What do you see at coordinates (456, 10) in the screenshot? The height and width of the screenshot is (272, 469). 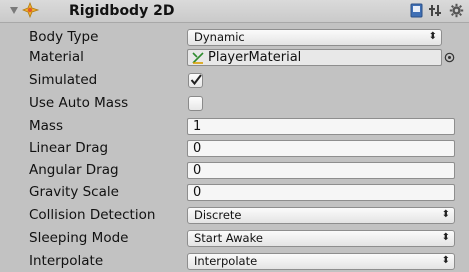 I see `gear-icon` at bounding box center [456, 10].